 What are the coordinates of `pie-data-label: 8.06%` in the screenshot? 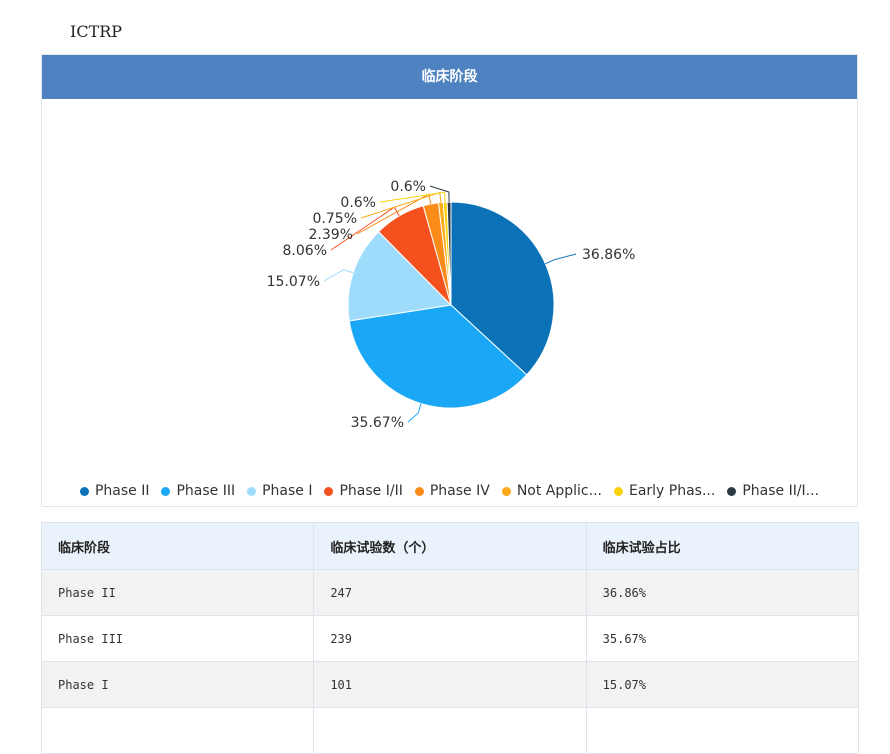 It's located at (305, 251).